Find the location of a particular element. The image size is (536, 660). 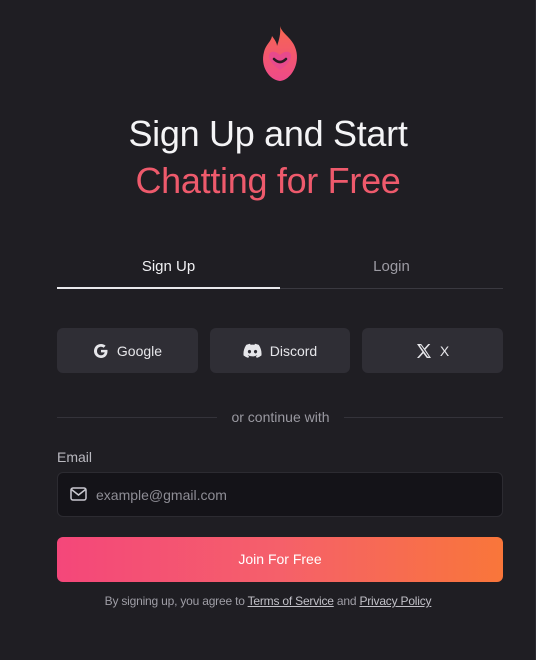

email-input is located at coordinates (296, 494).